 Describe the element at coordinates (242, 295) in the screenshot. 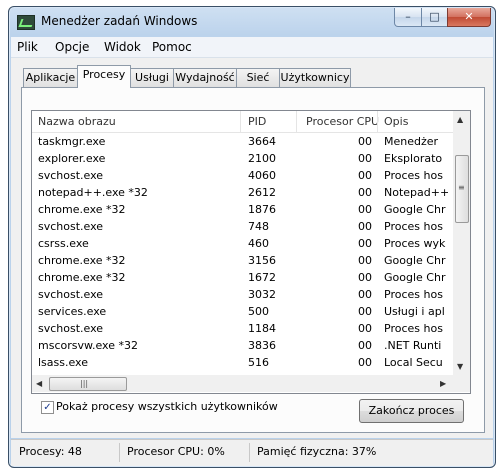

I see `table-row: svchost.exe 3032 00 Proces hos` at that location.